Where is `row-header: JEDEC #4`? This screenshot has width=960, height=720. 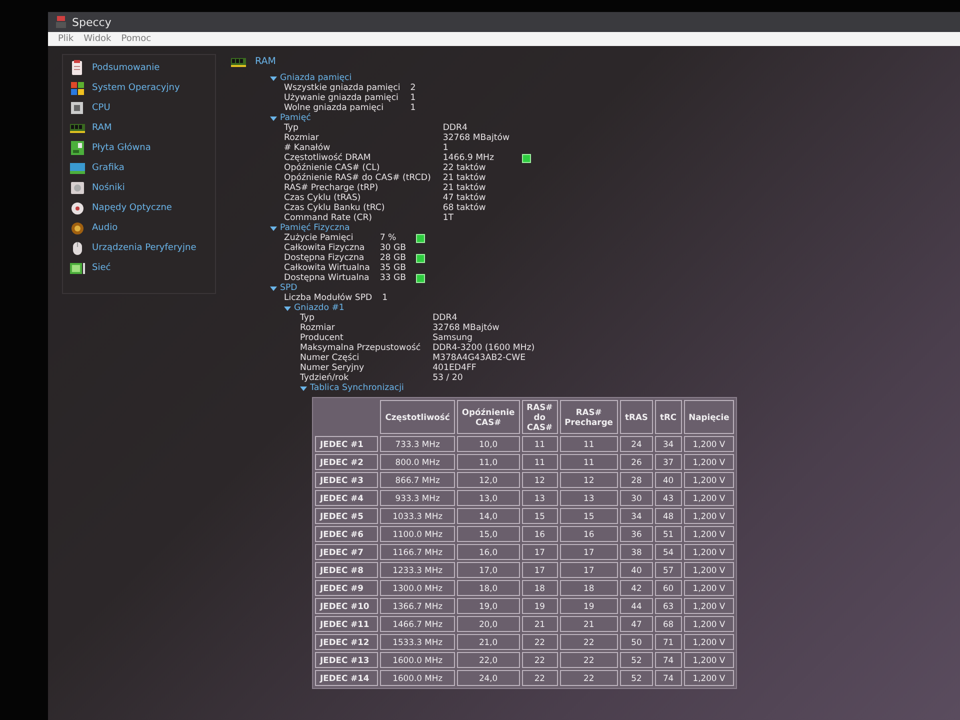 row-header: JEDEC #4 is located at coordinates (346, 498).